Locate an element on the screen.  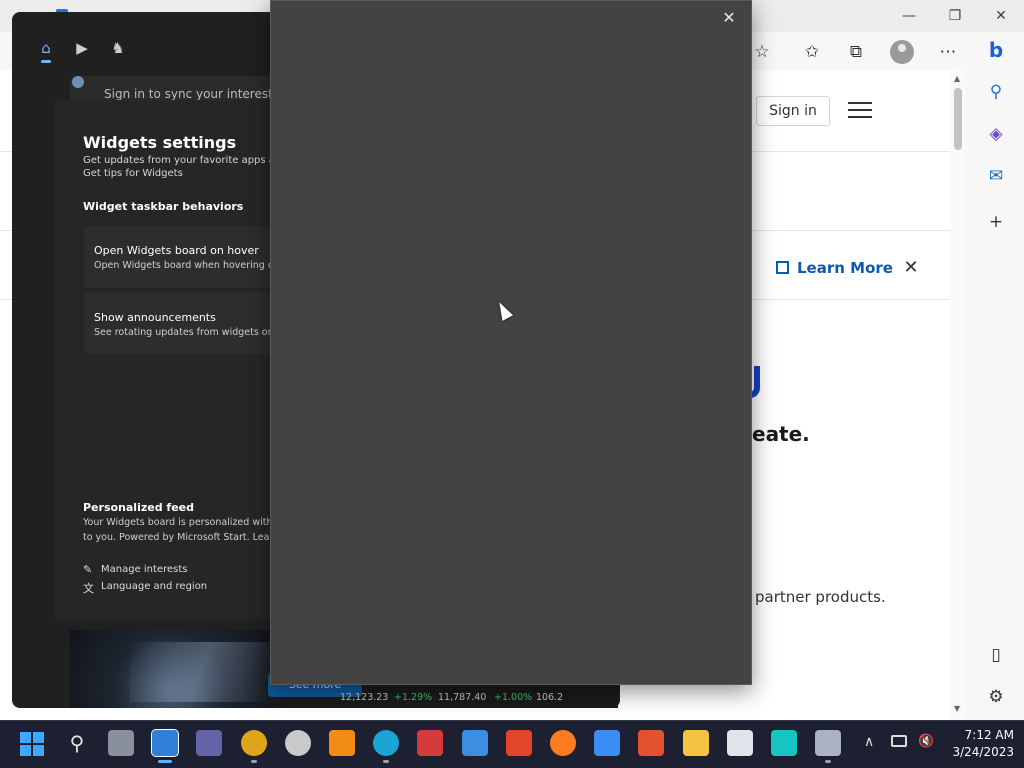
announcements-option-desc: See rotating updates from widgets on the is located at coordinates (193, 332).